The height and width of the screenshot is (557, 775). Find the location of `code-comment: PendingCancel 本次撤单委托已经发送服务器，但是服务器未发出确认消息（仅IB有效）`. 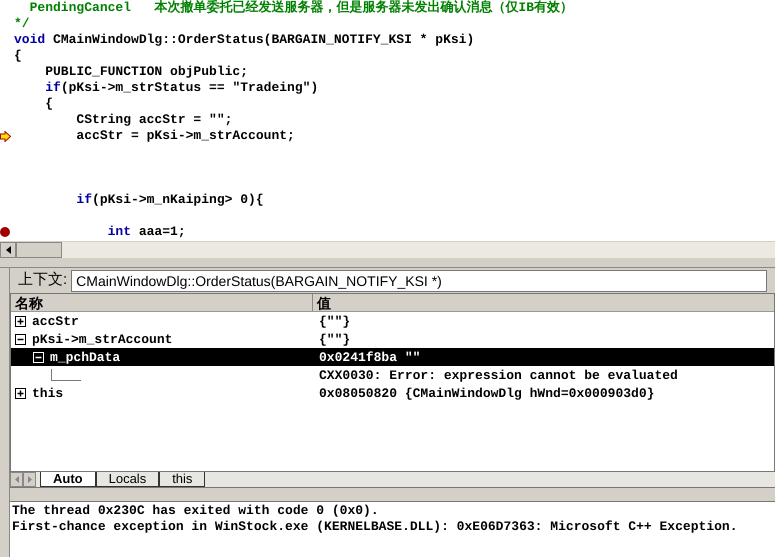

code-comment: PendingCancel 本次撤单委托已经发送服务器，但是服务器未发出确认消息（仅IB有效） is located at coordinates (301, 8).